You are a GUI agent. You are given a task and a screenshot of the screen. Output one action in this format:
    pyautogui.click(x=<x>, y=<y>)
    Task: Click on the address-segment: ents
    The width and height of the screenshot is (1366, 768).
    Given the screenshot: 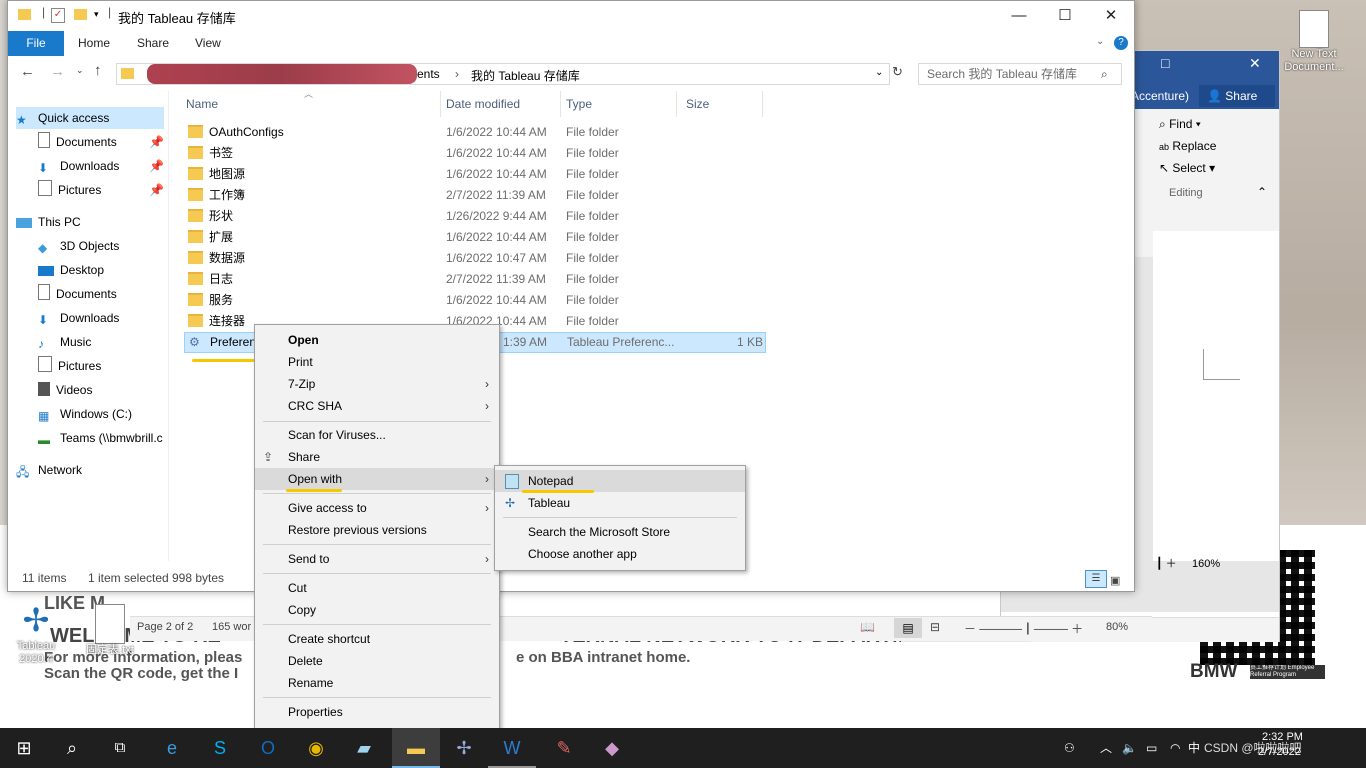 What is the action you would take?
    pyautogui.click(x=428, y=74)
    